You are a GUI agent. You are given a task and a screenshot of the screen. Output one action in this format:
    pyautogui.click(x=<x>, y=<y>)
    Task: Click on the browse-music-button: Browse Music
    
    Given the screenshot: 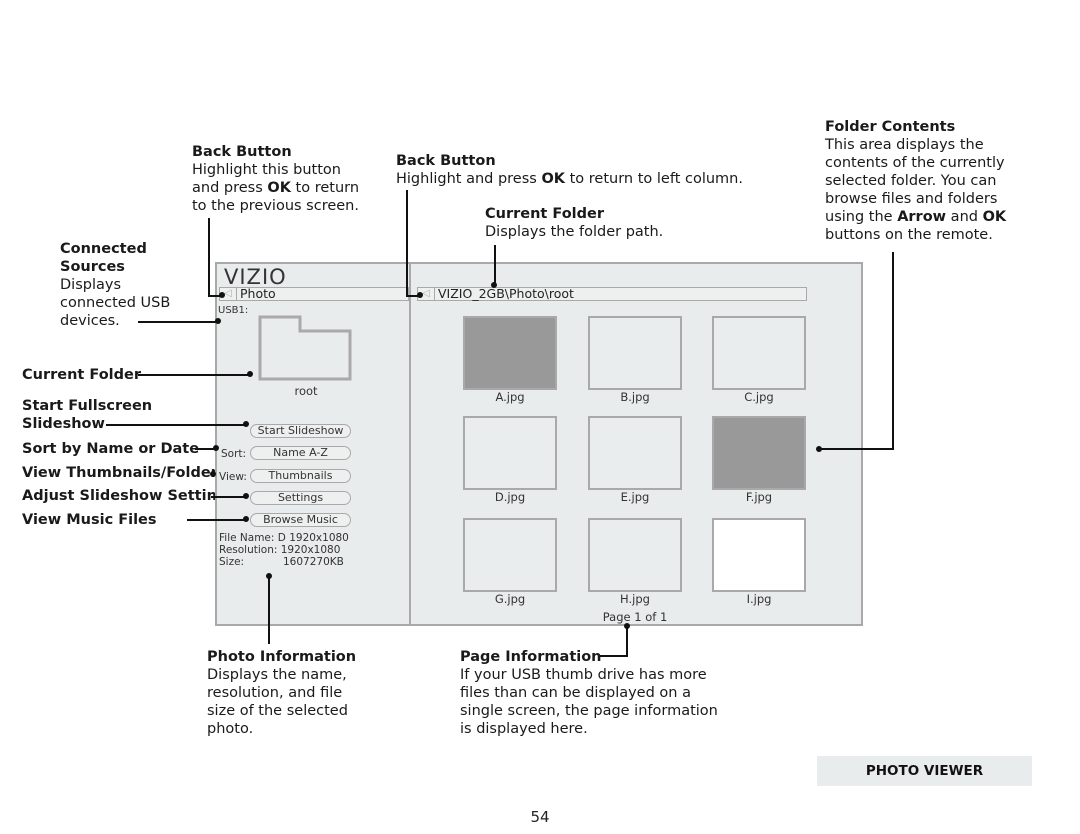 What is the action you would take?
    pyautogui.click(x=300, y=520)
    